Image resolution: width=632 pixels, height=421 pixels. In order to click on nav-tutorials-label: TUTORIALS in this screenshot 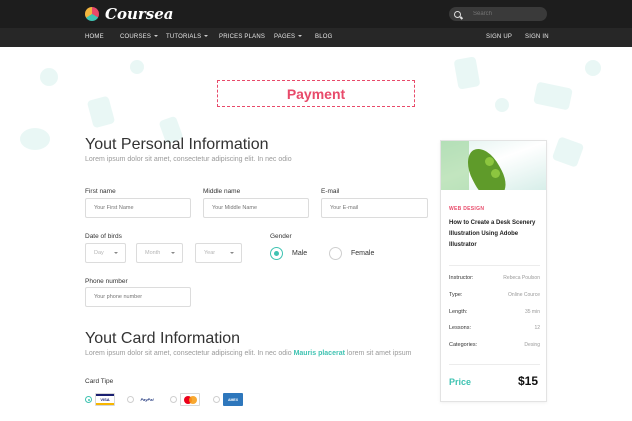, I will do `click(184, 37)`.